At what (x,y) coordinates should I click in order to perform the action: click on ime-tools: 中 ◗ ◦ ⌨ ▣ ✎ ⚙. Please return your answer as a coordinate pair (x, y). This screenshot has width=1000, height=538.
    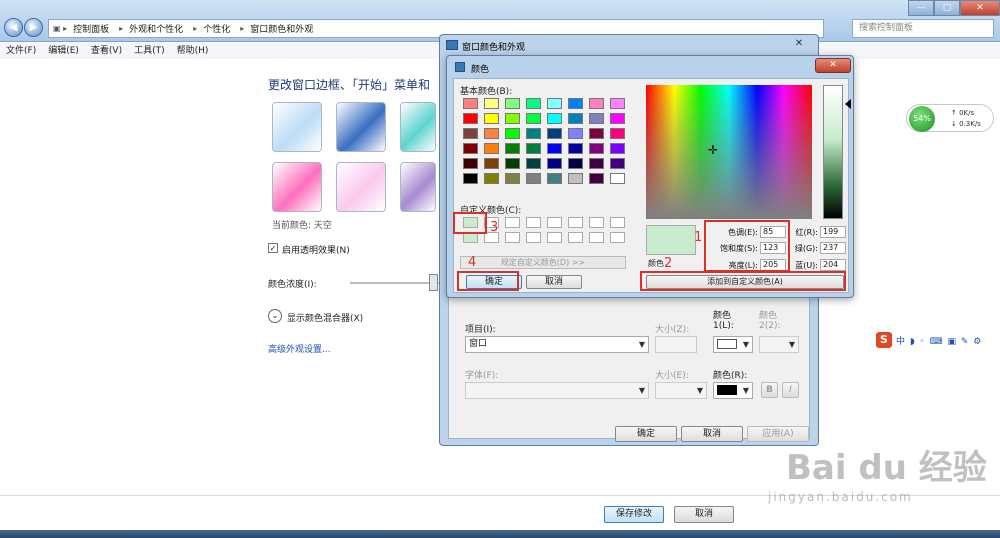
    Looking at the image, I should click on (939, 340).